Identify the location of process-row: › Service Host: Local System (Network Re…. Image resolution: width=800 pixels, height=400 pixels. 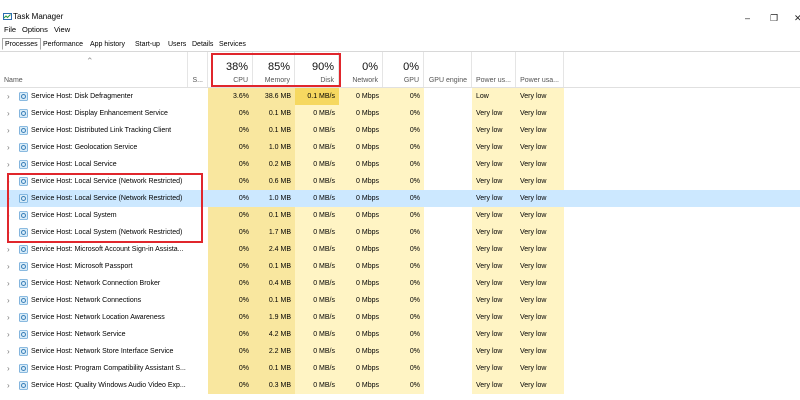
(400, 232).